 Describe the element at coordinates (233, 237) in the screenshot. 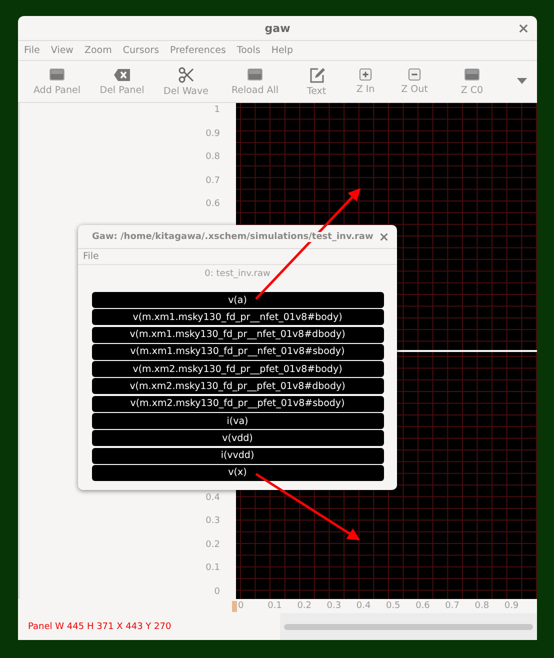

I see `dialog-title: Gaw: /home/kitagawa/.xschem/simulations/test_inv.raw` at that location.